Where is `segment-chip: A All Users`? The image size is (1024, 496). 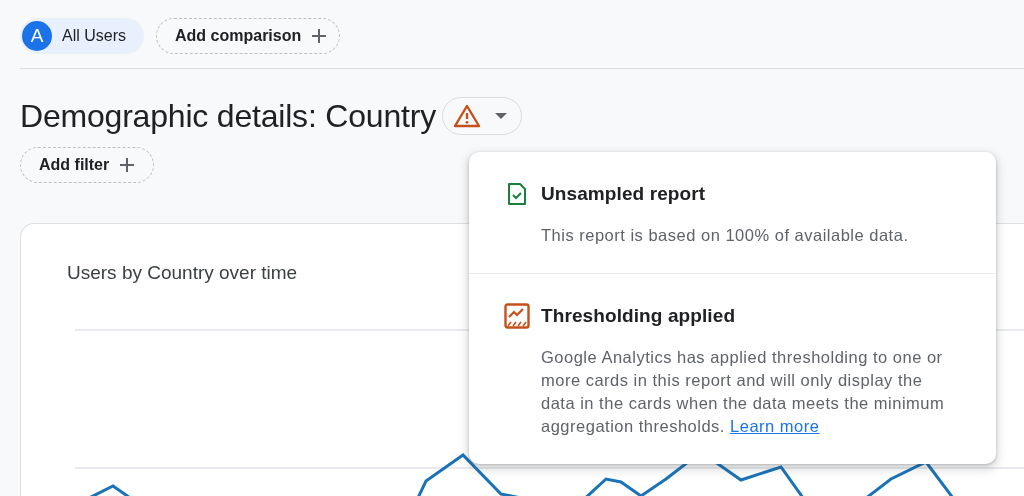
segment-chip: A All Users is located at coordinates (82, 36).